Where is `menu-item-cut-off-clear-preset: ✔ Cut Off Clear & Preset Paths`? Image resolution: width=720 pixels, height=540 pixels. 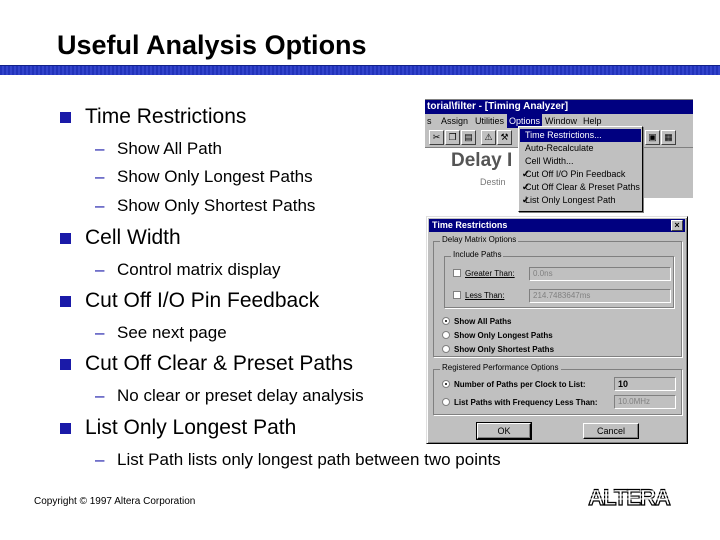 menu-item-cut-off-clear-preset: ✔ Cut Off Clear & Preset Paths is located at coordinates (580, 187).